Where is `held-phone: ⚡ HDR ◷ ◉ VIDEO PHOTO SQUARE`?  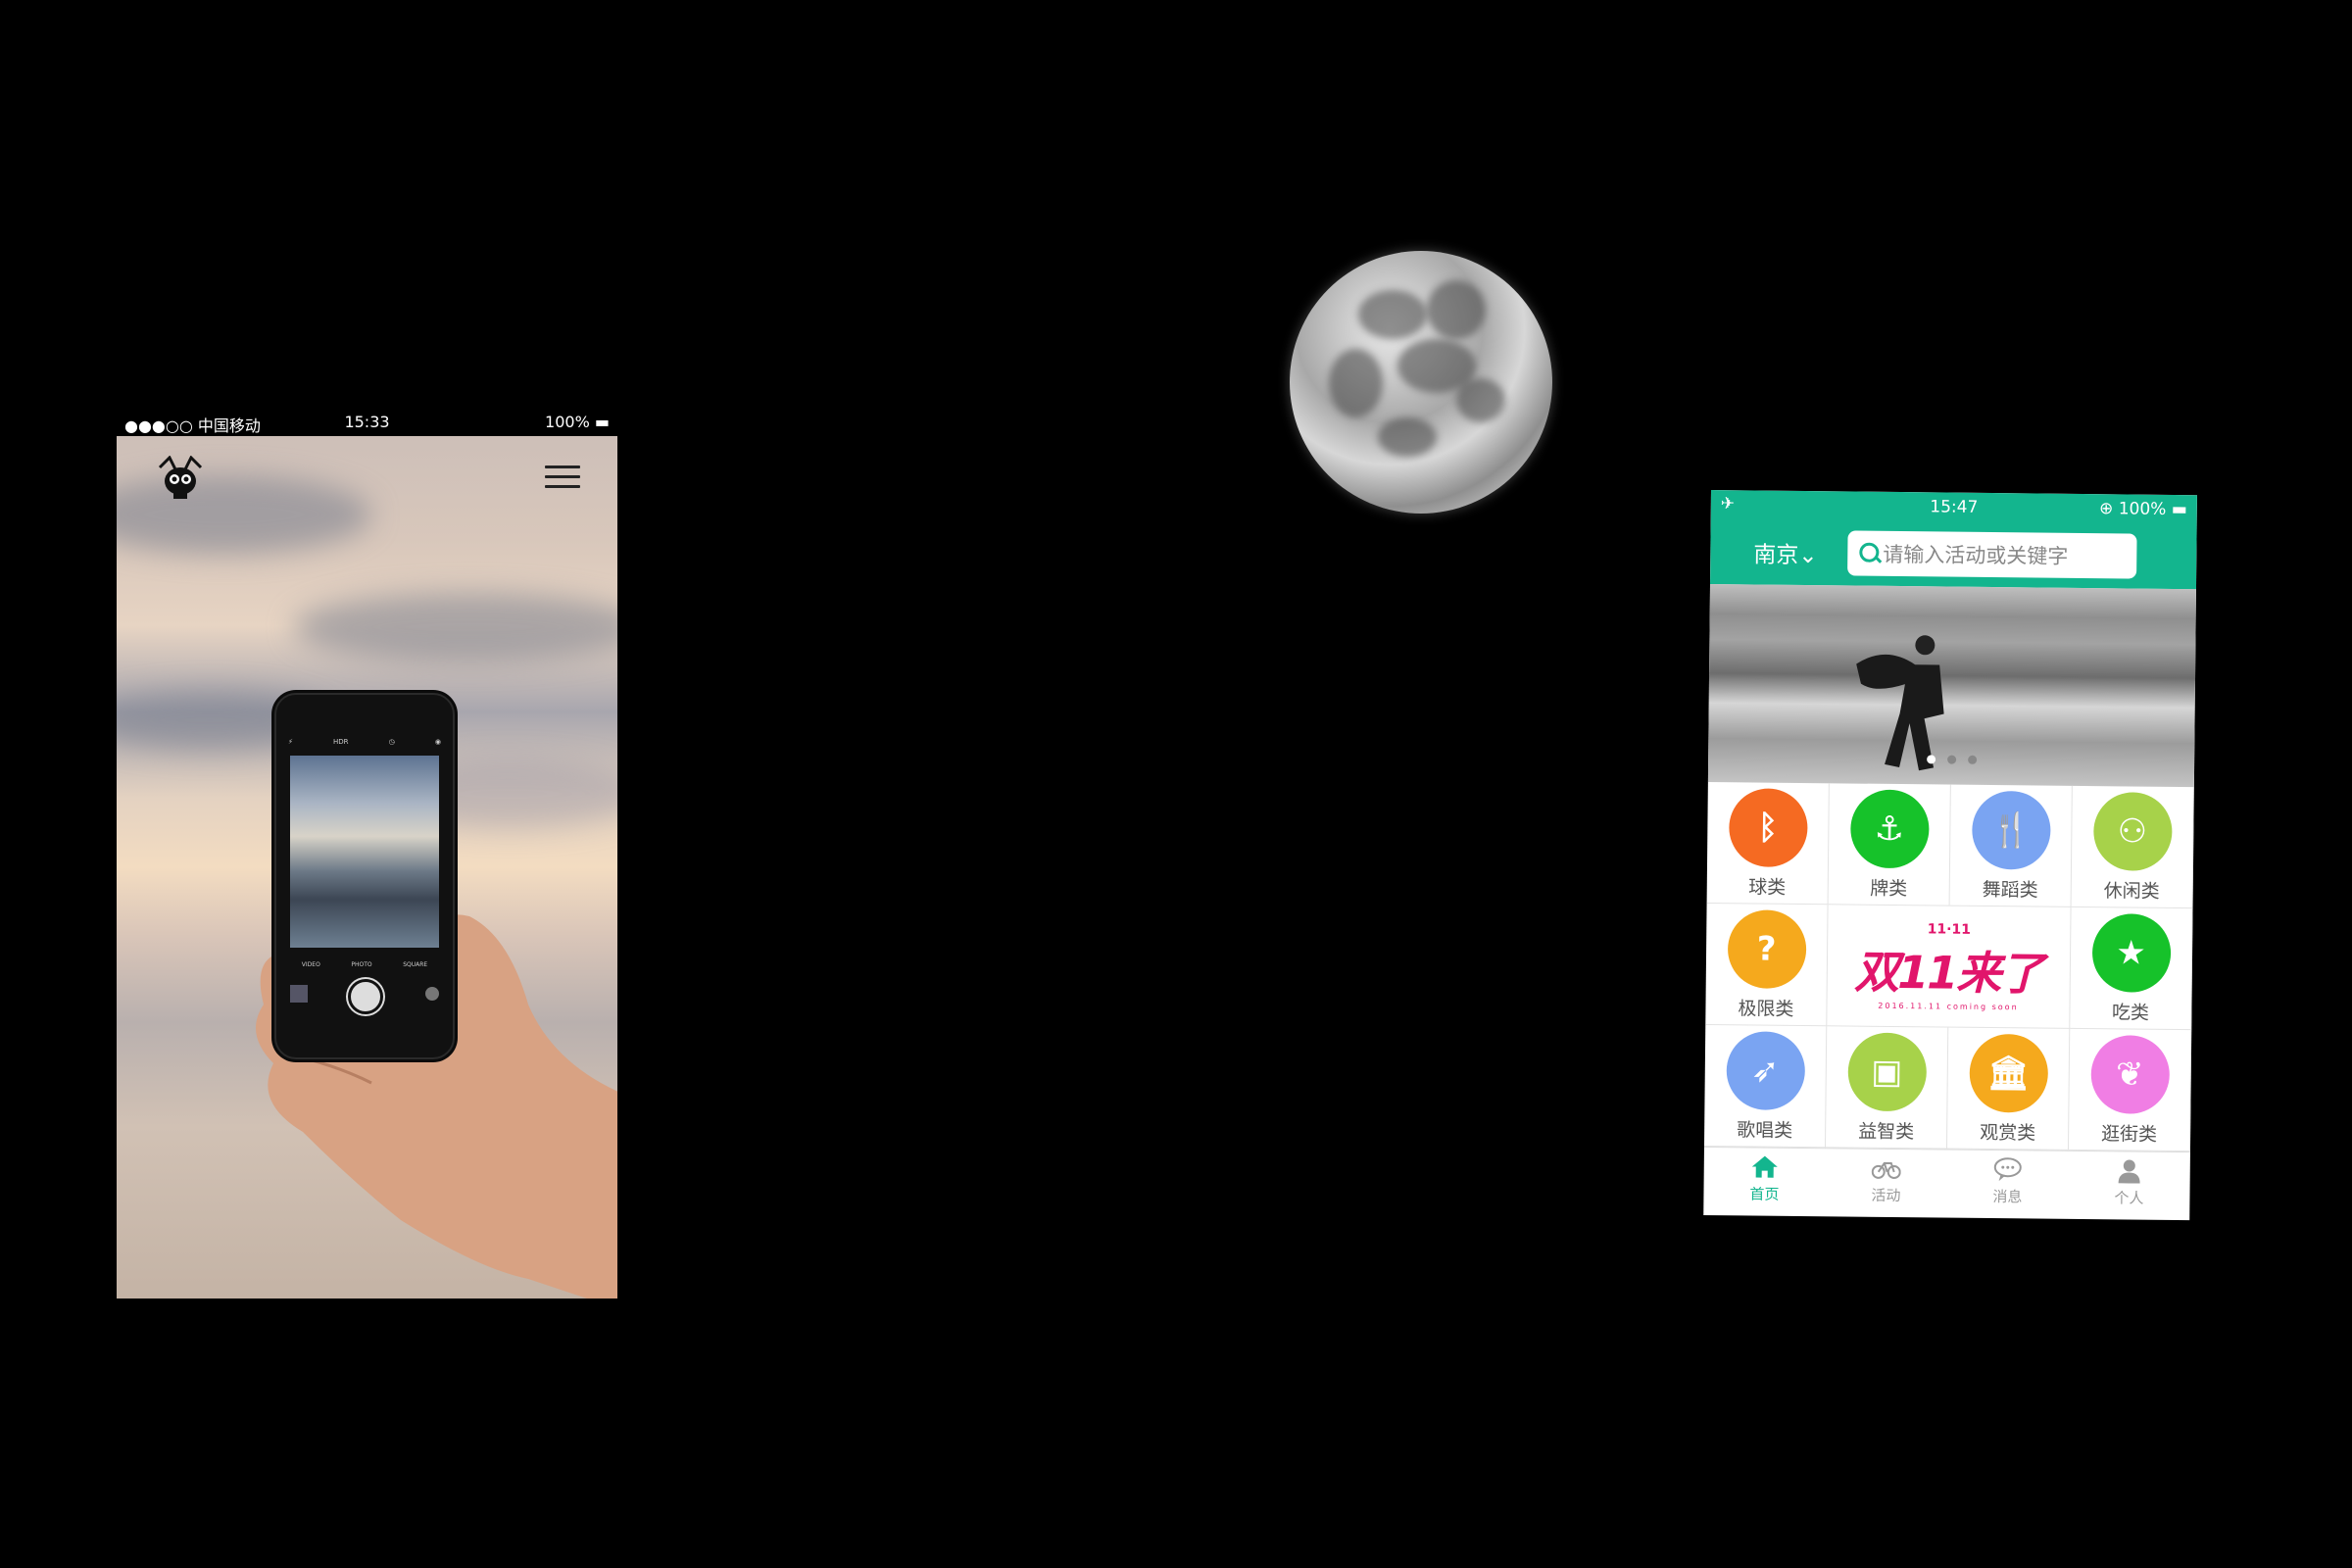 held-phone: ⚡ HDR ◷ ◉ VIDEO PHOTO SQUARE is located at coordinates (364, 876).